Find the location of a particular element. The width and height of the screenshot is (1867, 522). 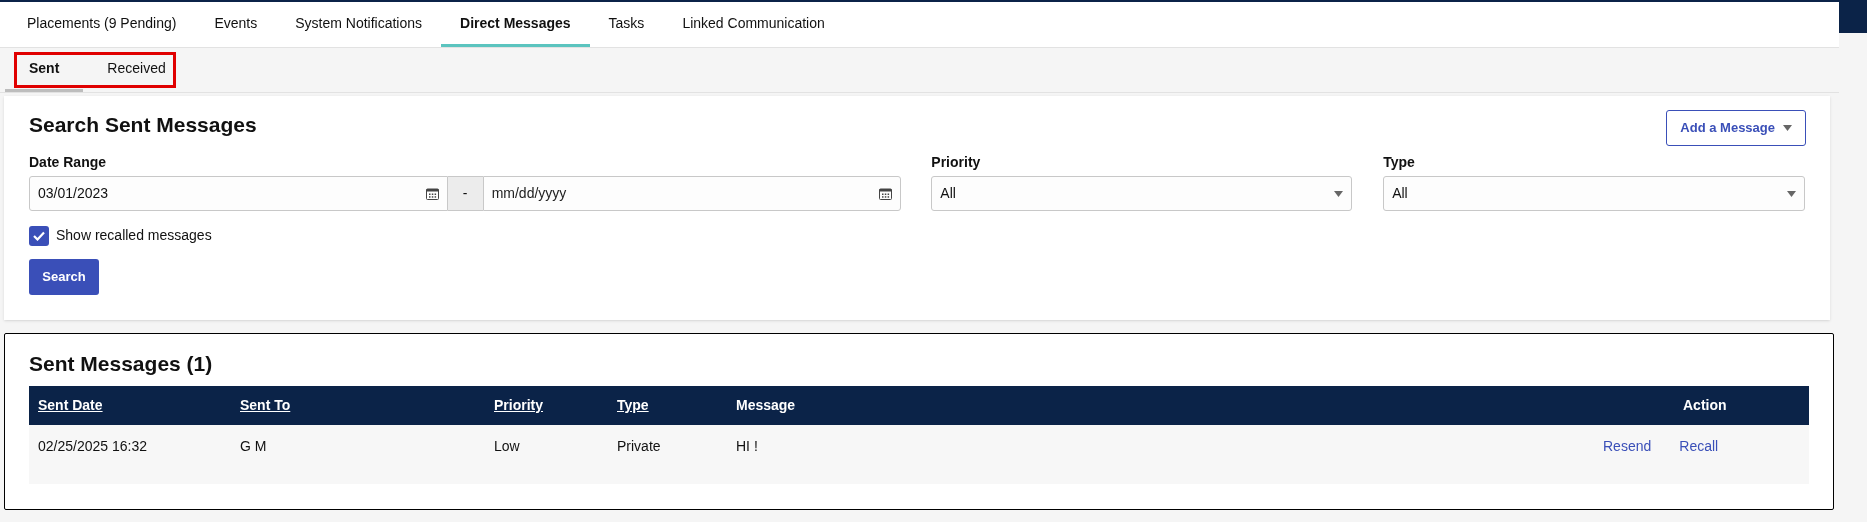

column-header: Action is located at coordinates (1705, 405).